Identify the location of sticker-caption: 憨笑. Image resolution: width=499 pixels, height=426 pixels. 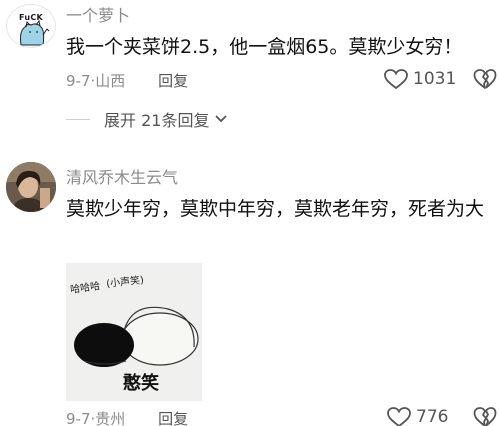
(141, 383).